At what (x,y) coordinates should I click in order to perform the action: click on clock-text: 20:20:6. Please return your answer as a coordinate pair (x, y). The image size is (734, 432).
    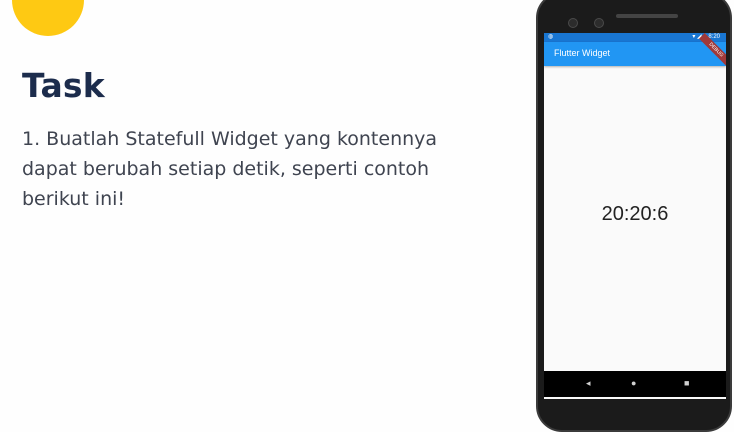
    Looking at the image, I should click on (635, 214).